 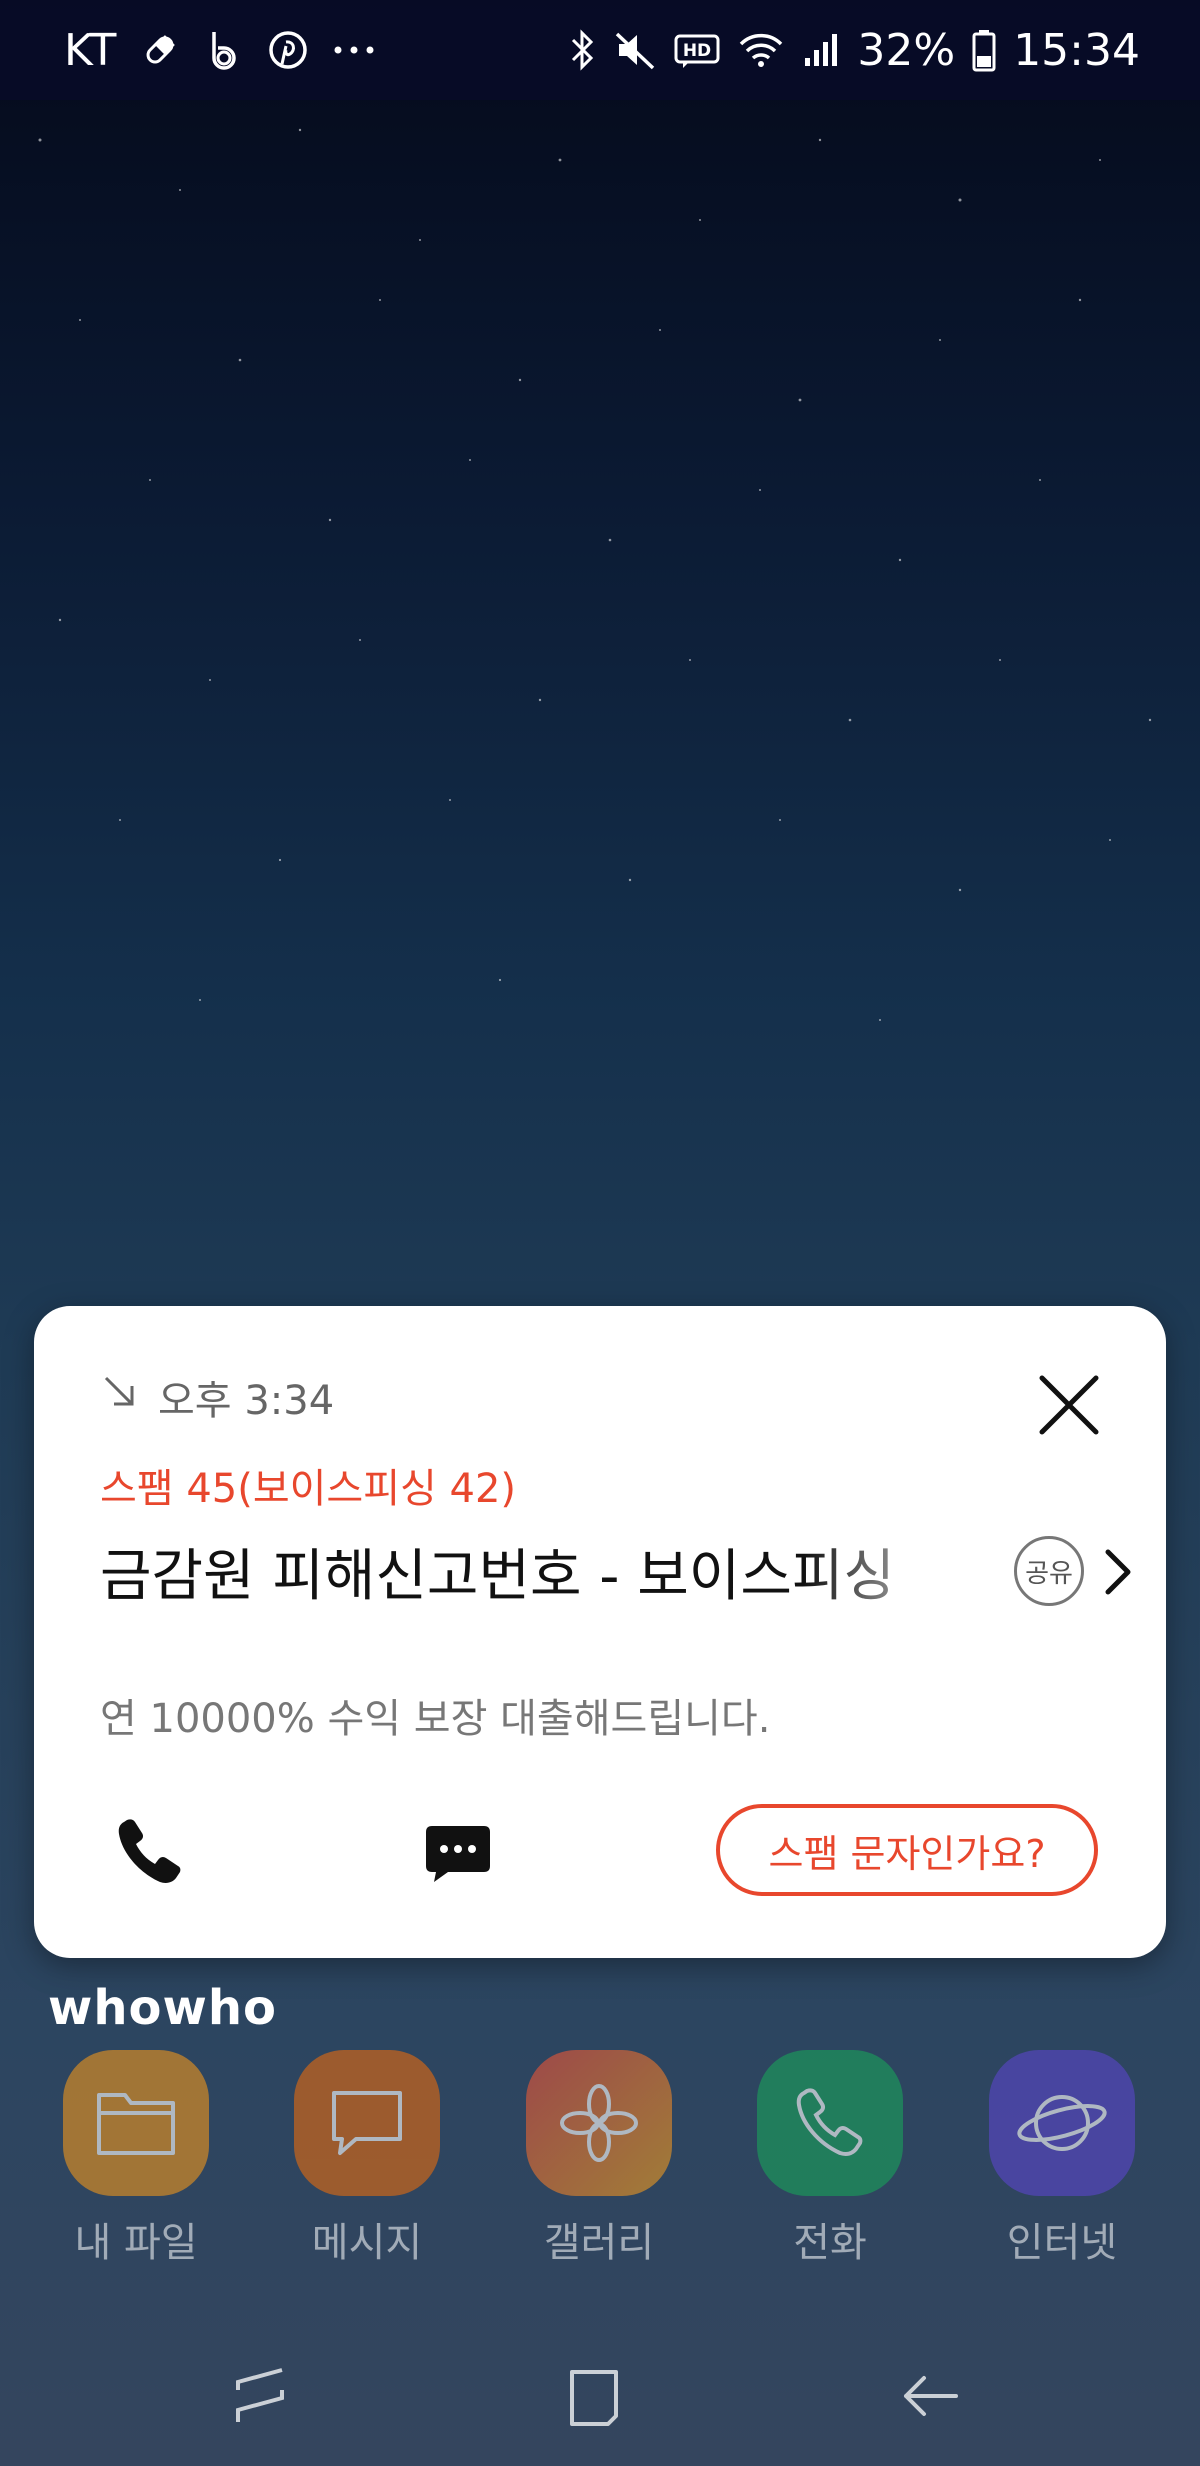 I want to click on close-button, so click(x=1069, y=1405).